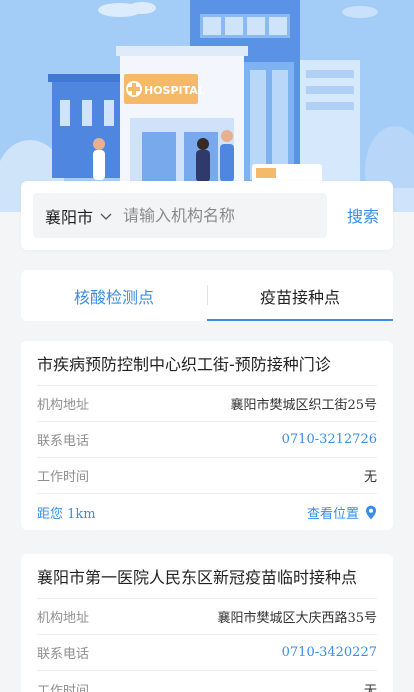  I want to click on tab-divider, so click(207, 295).